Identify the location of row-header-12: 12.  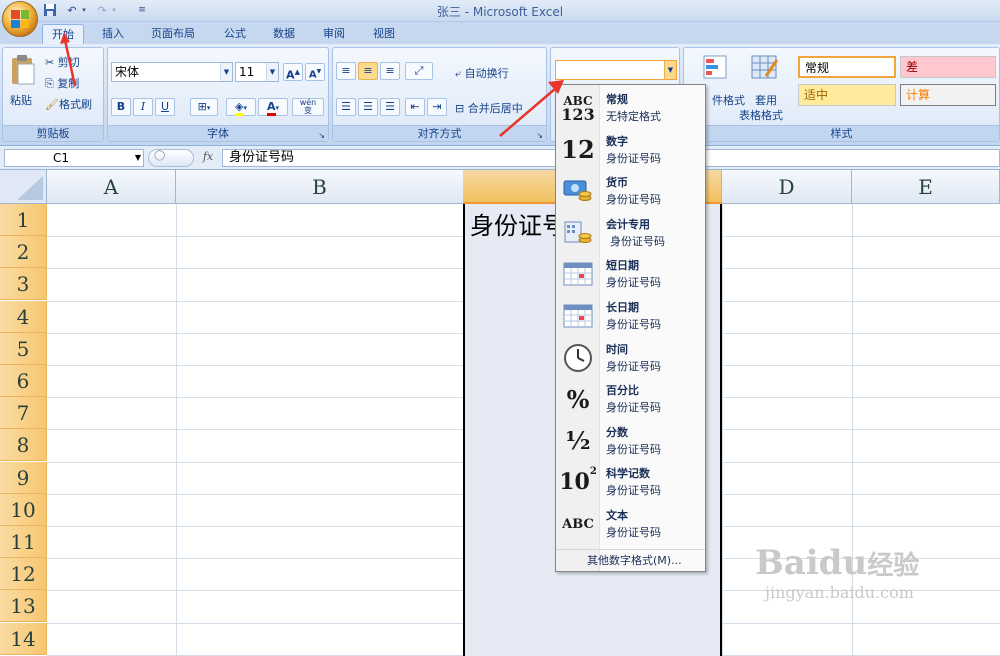
(23, 574).